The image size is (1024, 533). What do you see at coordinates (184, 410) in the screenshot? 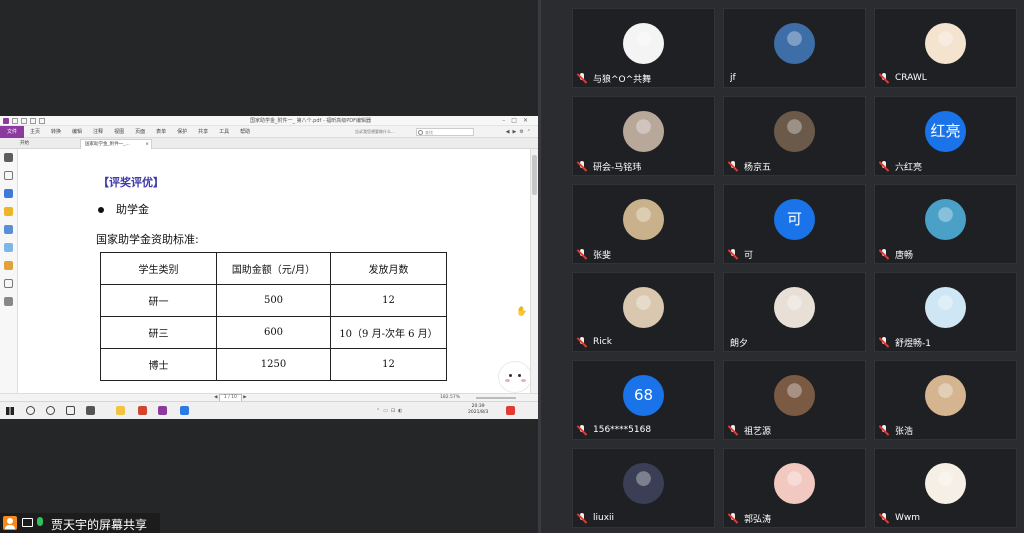
I see `meeting-app-icon` at bounding box center [184, 410].